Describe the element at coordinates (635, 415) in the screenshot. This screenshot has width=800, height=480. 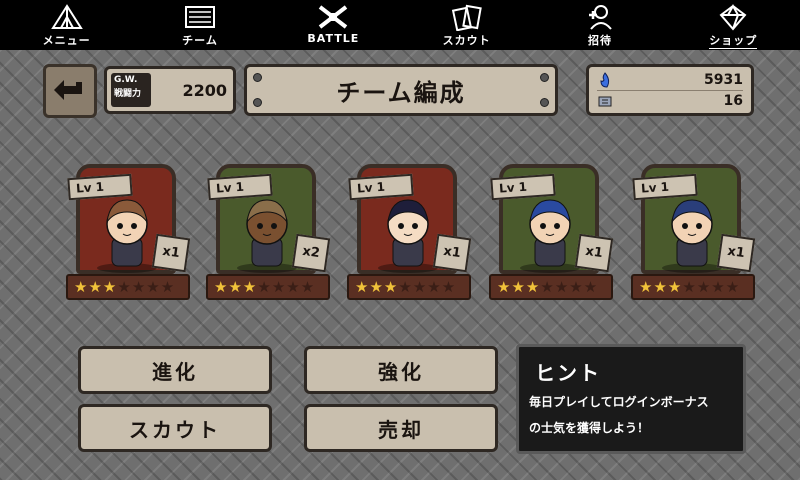
I see `hint-body: 毎日プレイしてログインボーナス の士気を獲得しよう！` at that location.